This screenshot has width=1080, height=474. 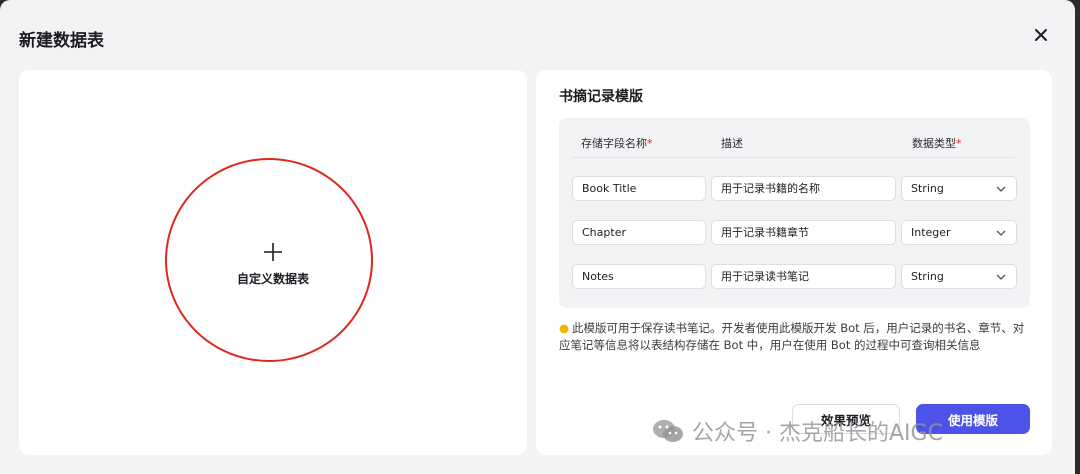 I want to click on window-edge, so click(x=1077, y=237).